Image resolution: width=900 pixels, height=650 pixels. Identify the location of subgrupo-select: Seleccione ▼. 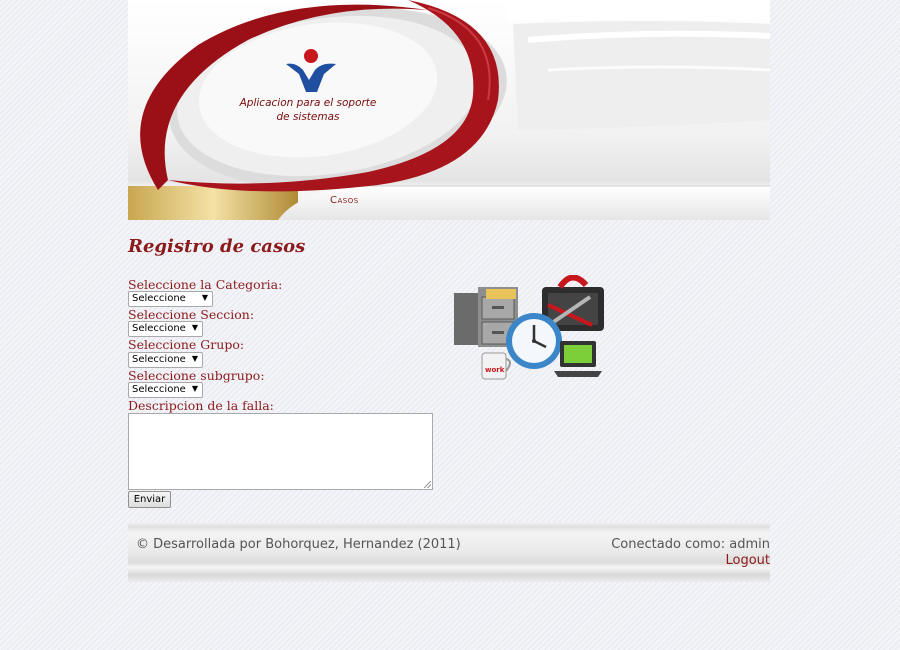
(165, 390).